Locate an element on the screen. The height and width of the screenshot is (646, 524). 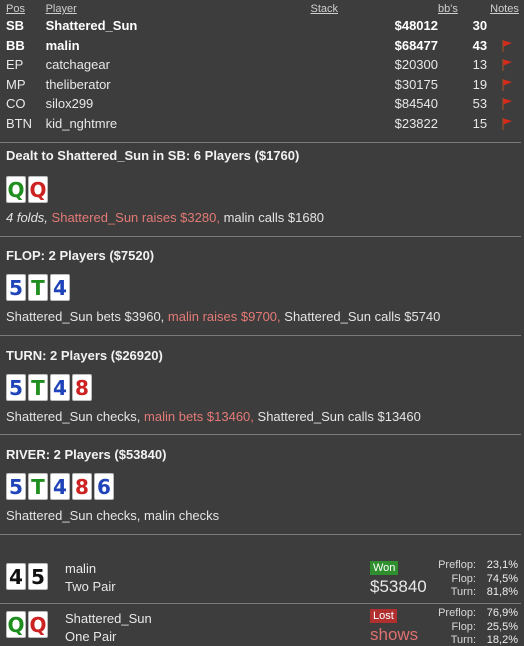
player-row: EP catchagear $20300 13 is located at coordinates (262, 65).